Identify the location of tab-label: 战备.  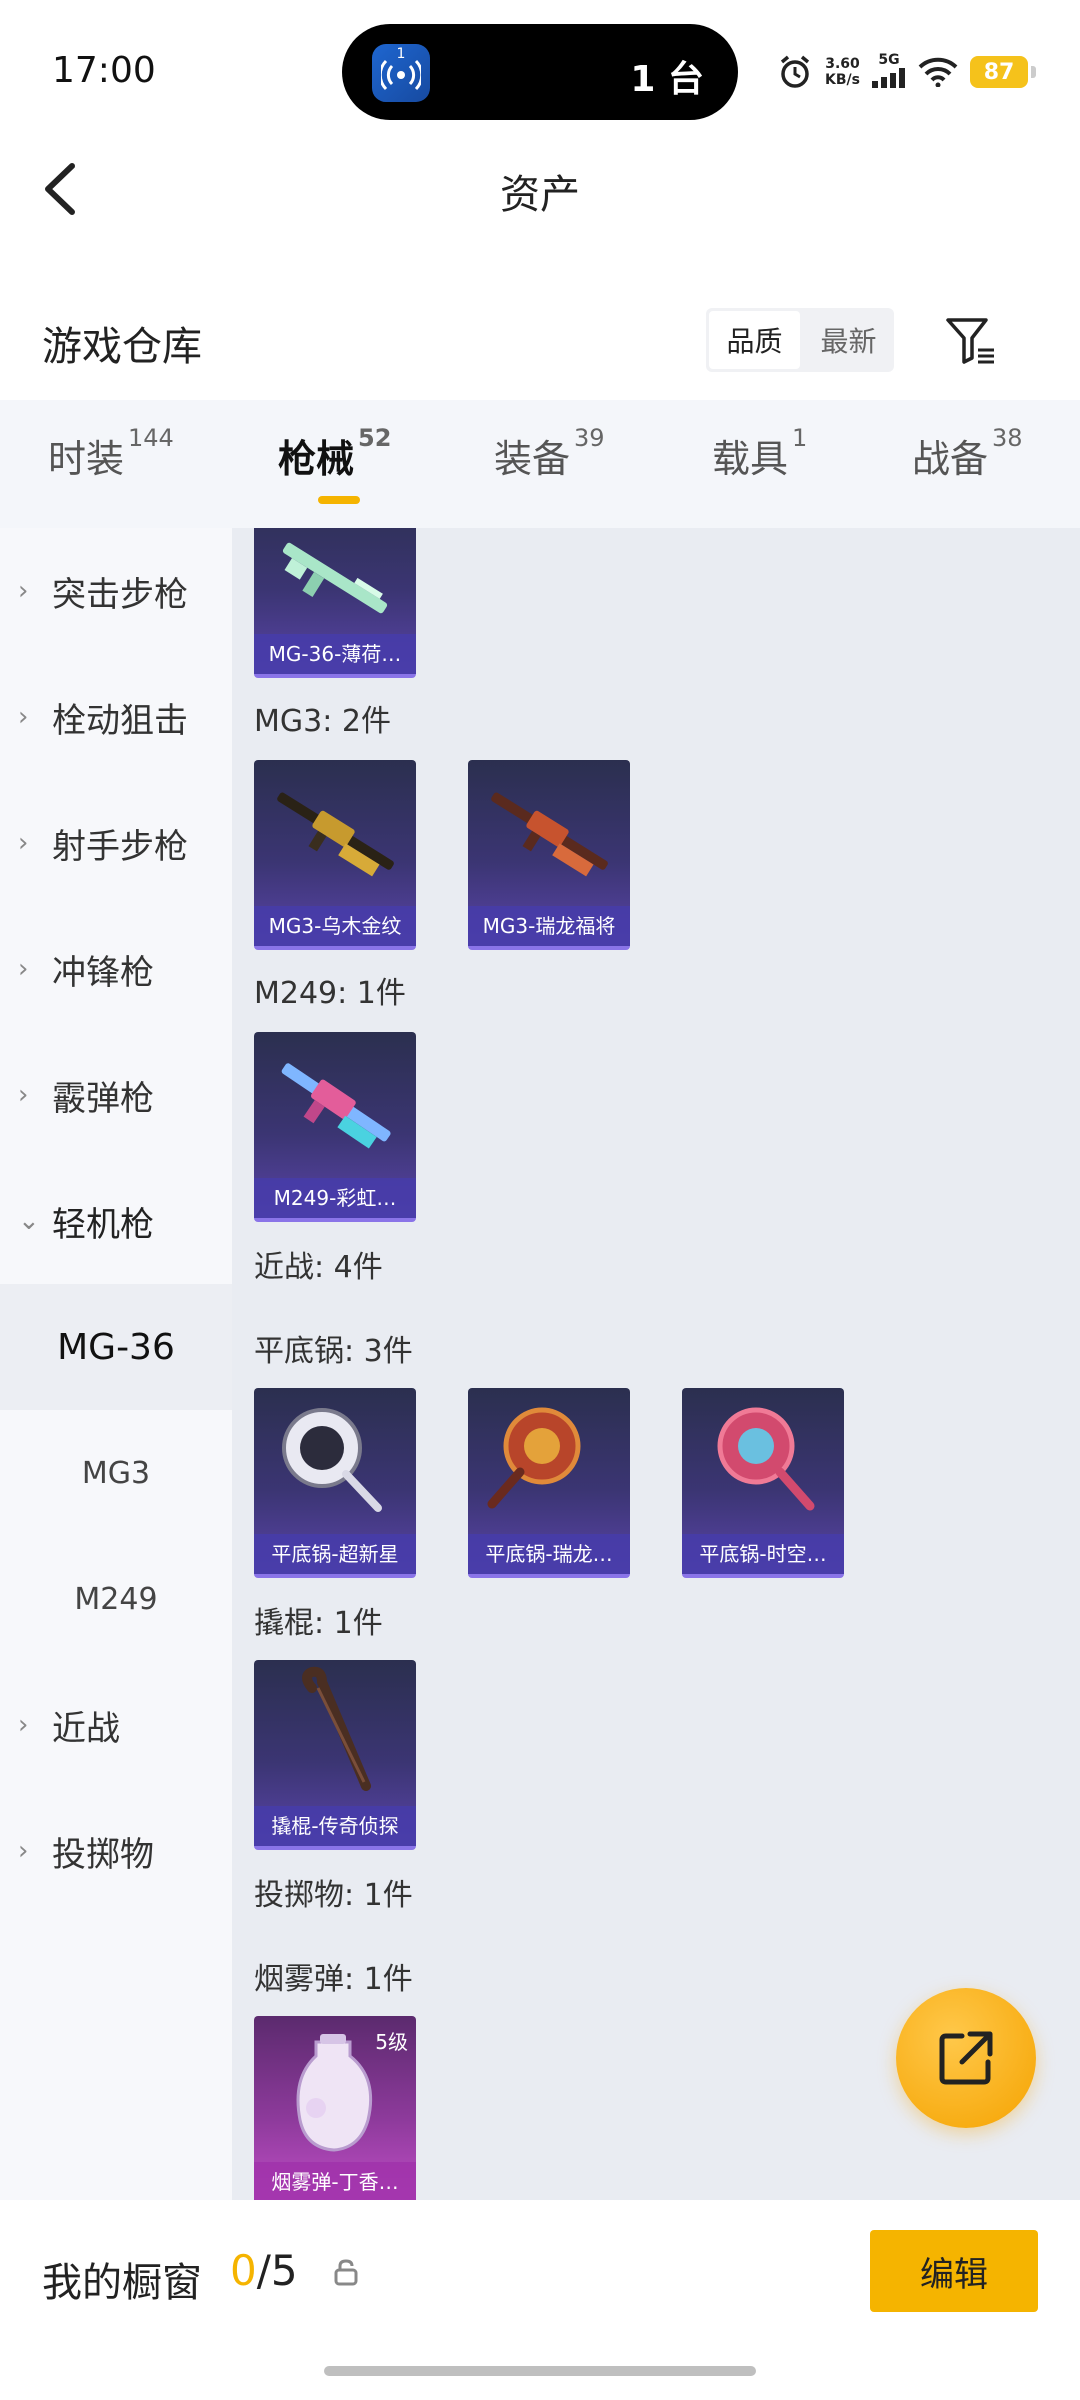
(950, 459).